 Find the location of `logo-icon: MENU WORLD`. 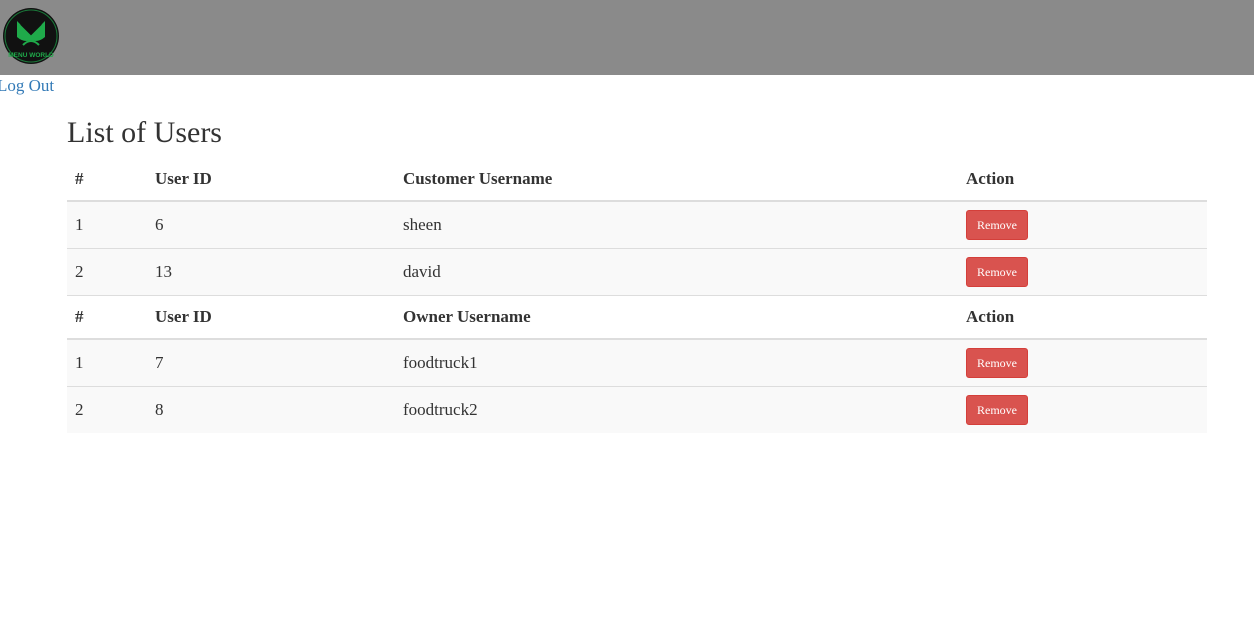

logo-icon: MENU WORLD is located at coordinates (31, 36).